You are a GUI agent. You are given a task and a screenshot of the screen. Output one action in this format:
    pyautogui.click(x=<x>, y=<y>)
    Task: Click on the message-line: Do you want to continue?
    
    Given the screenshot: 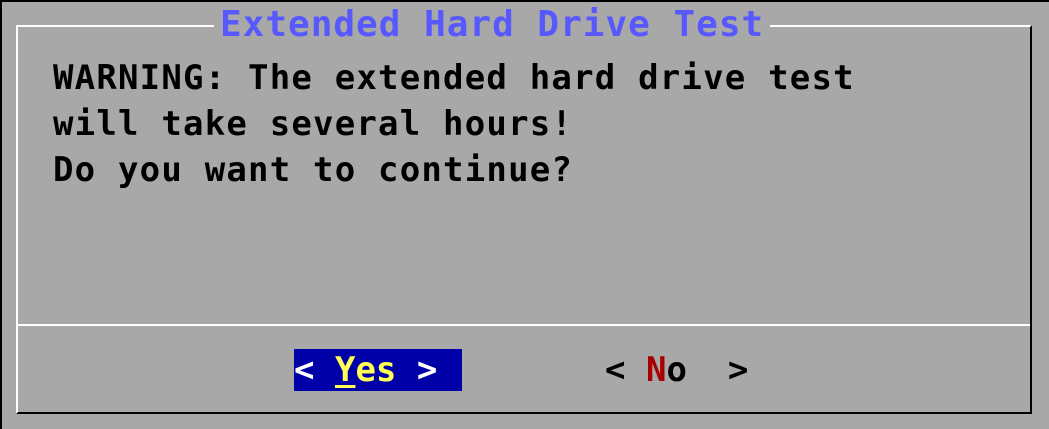 What is the action you would take?
    pyautogui.click(x=313, y=170)
    